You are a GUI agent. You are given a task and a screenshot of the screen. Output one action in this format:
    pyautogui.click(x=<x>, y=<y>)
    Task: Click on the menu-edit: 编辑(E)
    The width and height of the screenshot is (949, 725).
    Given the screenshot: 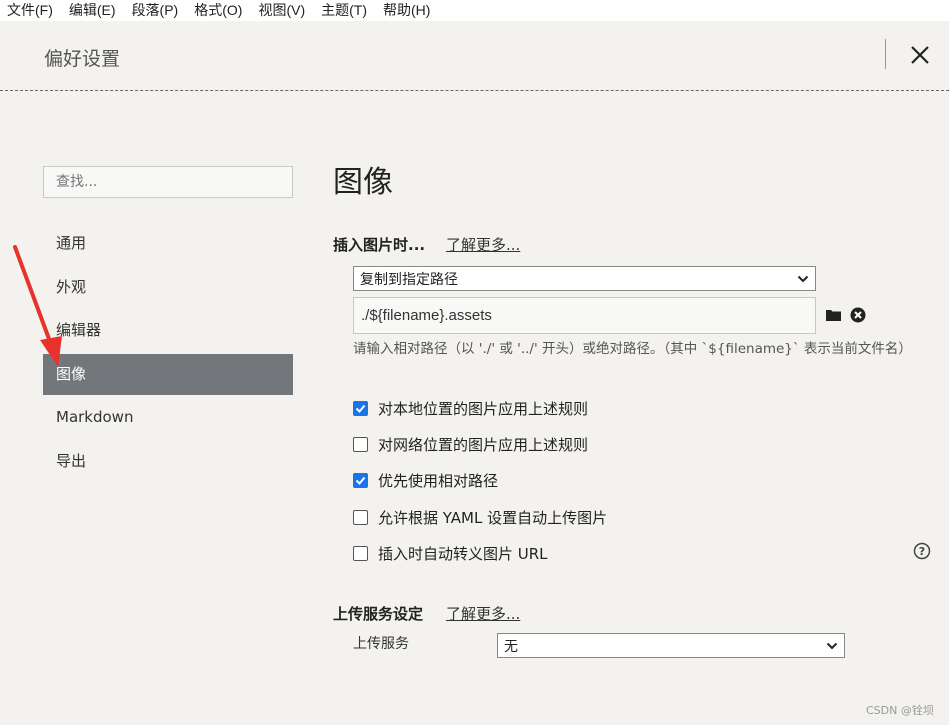 What is the action you would take?
    pyautogui.click(x=92, y=10)
    